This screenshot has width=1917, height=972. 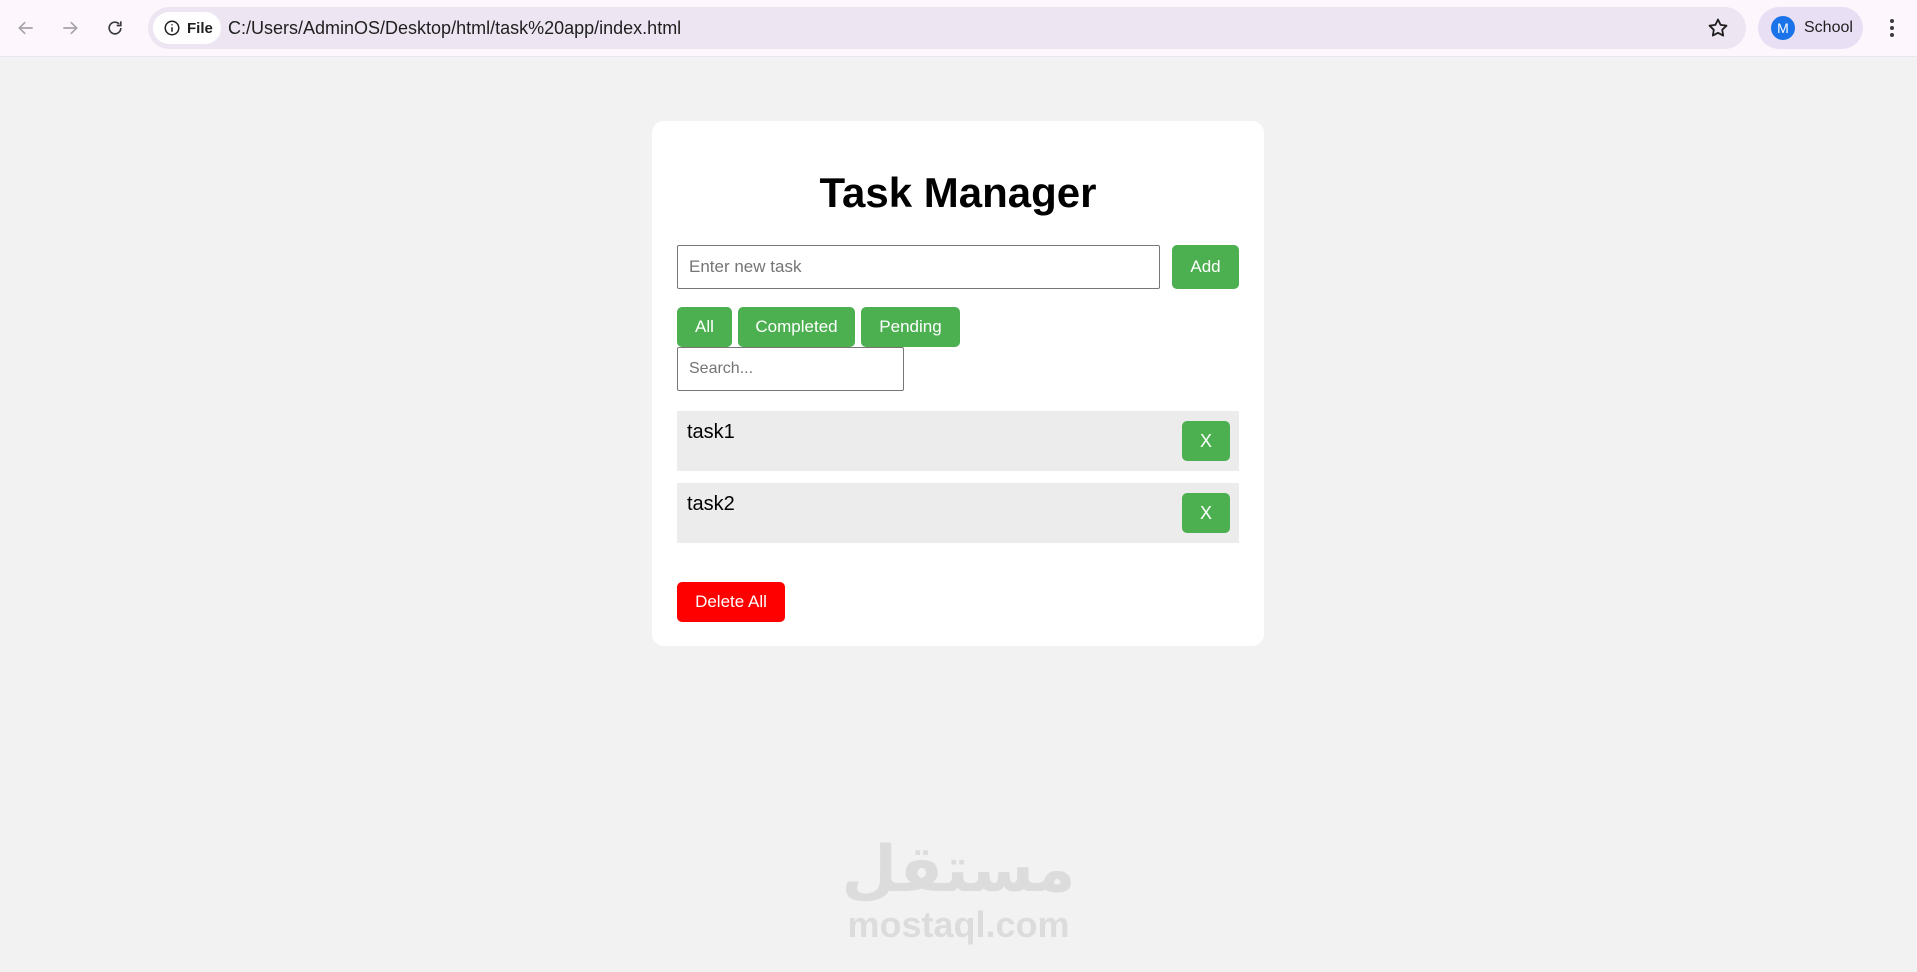 I want to click on arrow-right-icon, so click(x=70, y=28).